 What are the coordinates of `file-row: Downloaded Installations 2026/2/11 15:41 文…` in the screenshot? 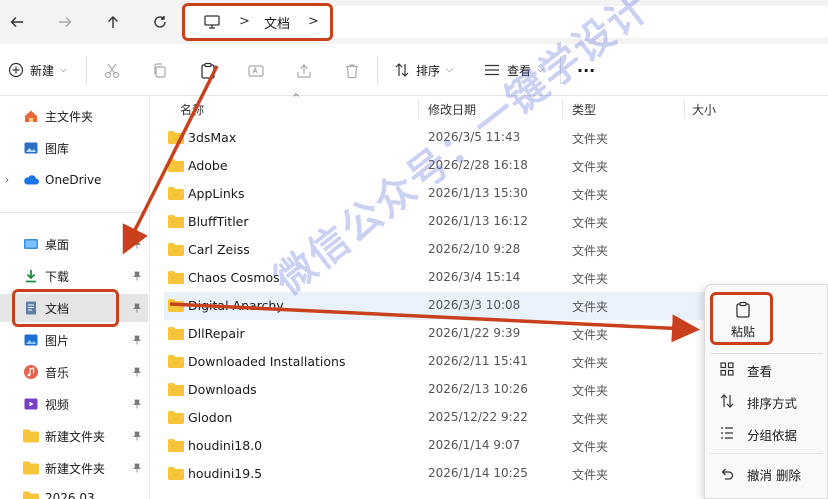 It's located at (434, 362).